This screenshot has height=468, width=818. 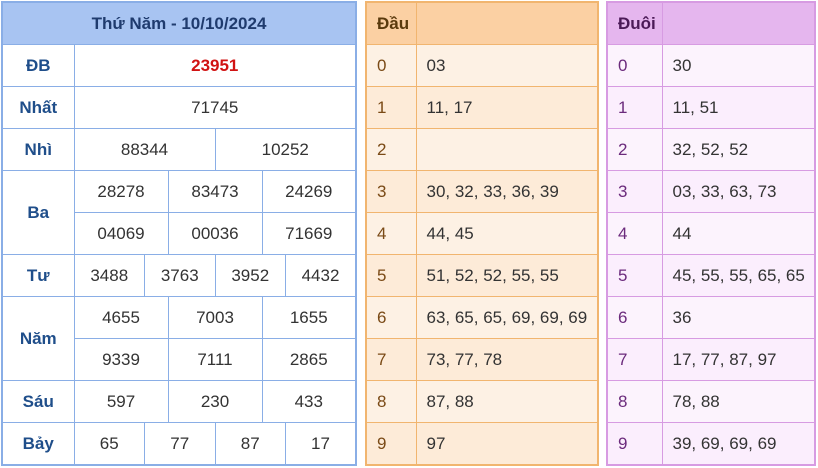 What do you see at coordinates (109, 444) in the screenshot?
I see `prize-value: 65` at bounding box center [109, 444].